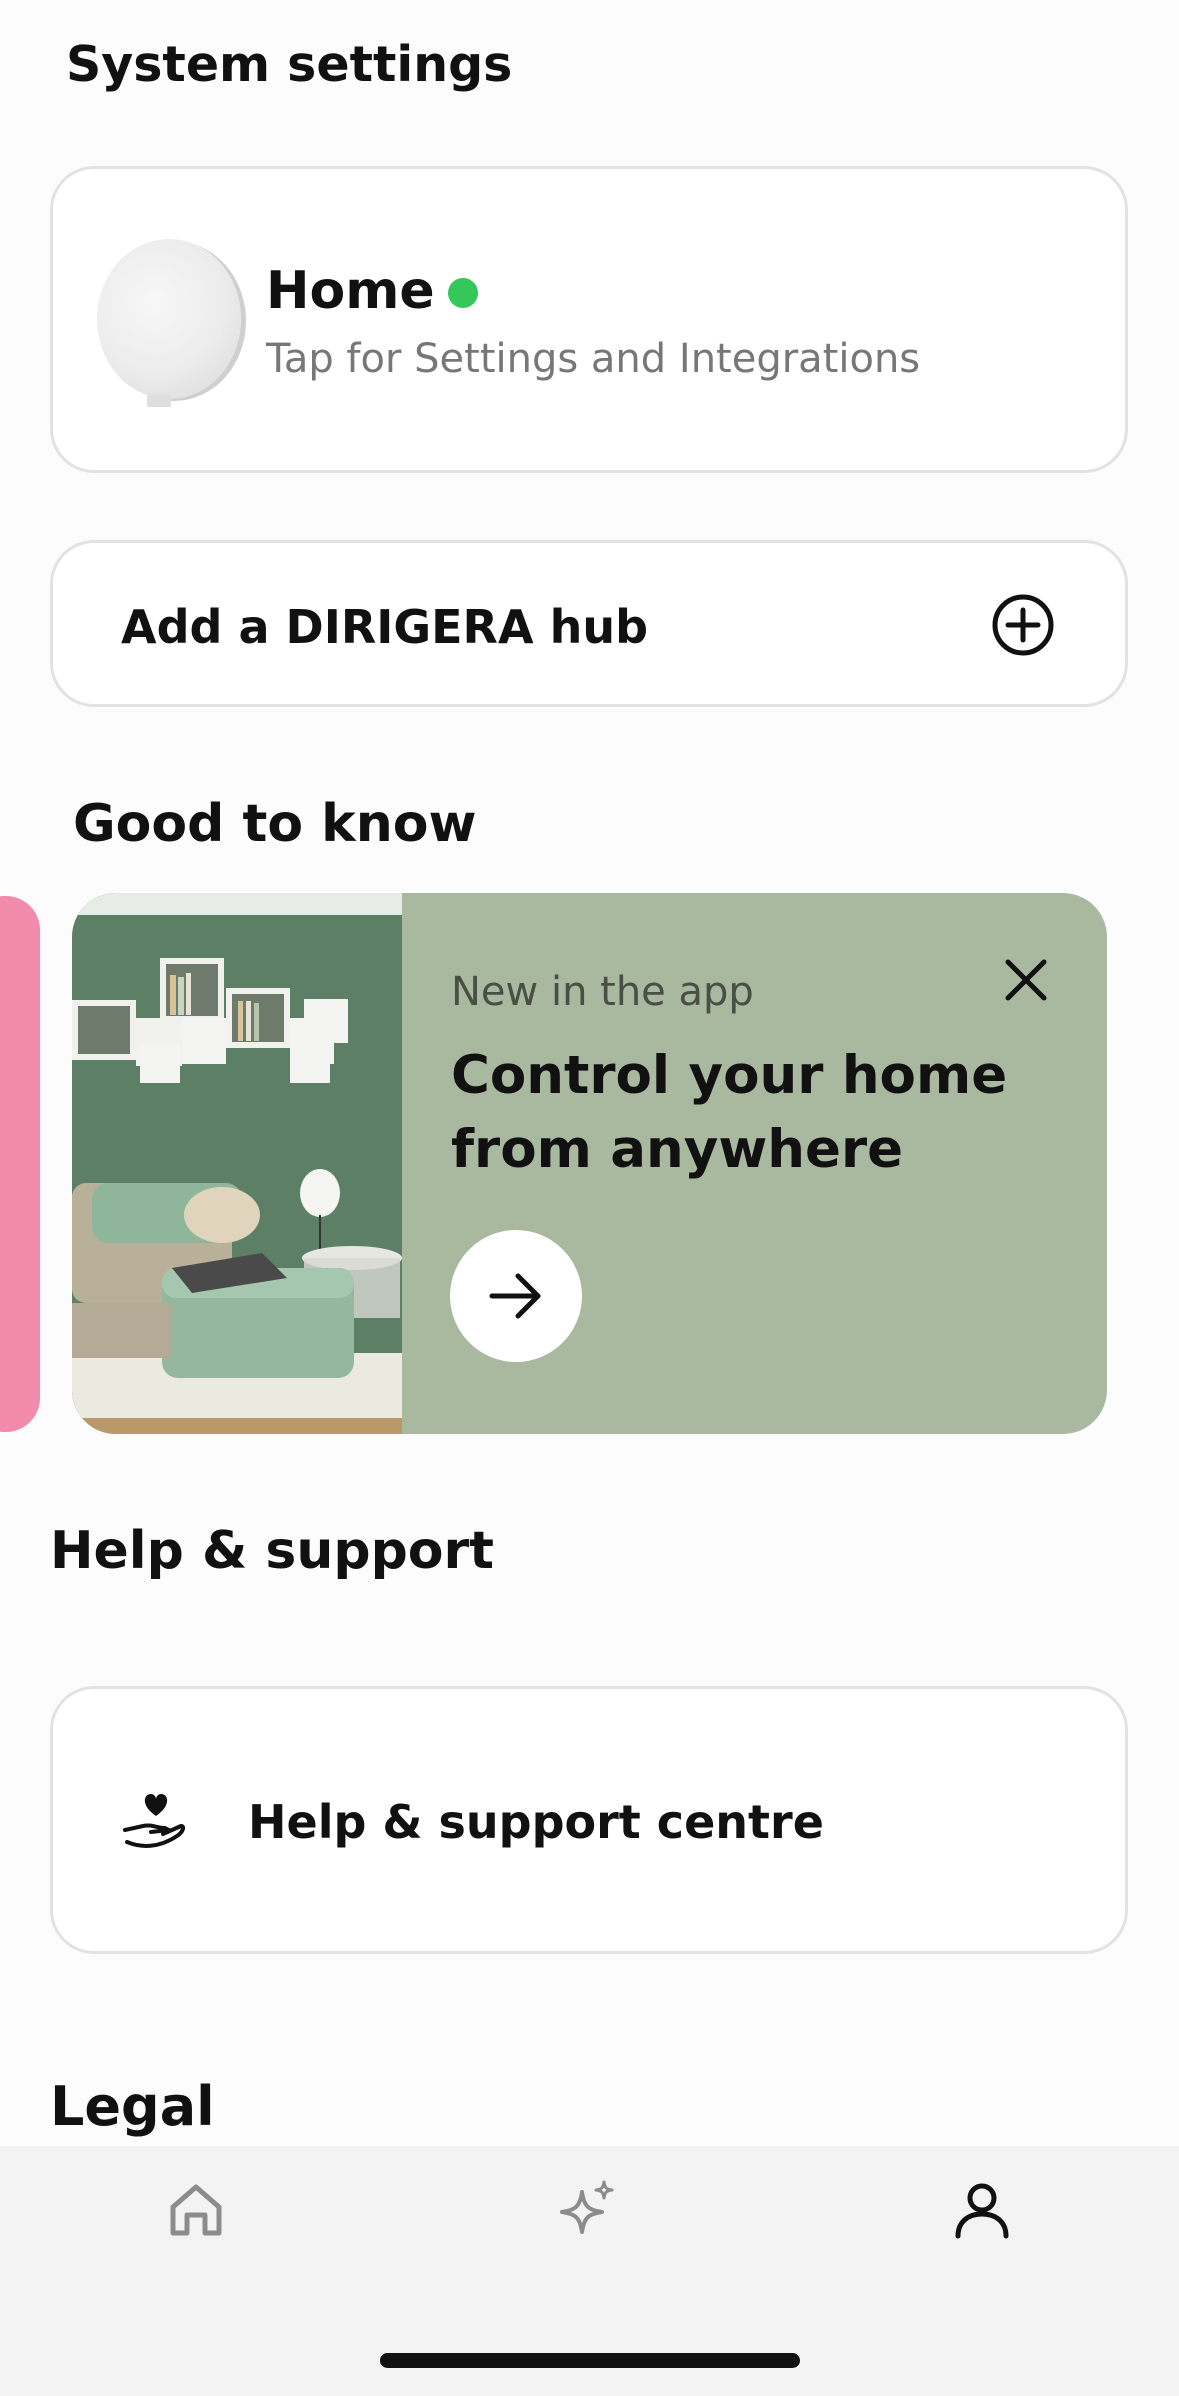 This screenshot has width=1179, height=2396. I want to click on promo-open-button, so click(516, 1296).